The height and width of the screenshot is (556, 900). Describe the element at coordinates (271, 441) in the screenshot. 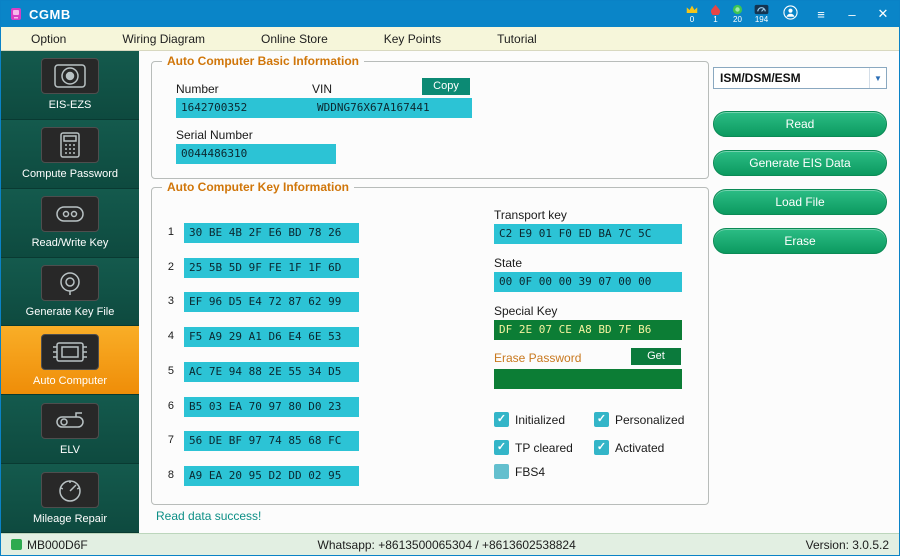

I see `key-7-field: 56 DE BF 97 74 85 68 FC` at that location.